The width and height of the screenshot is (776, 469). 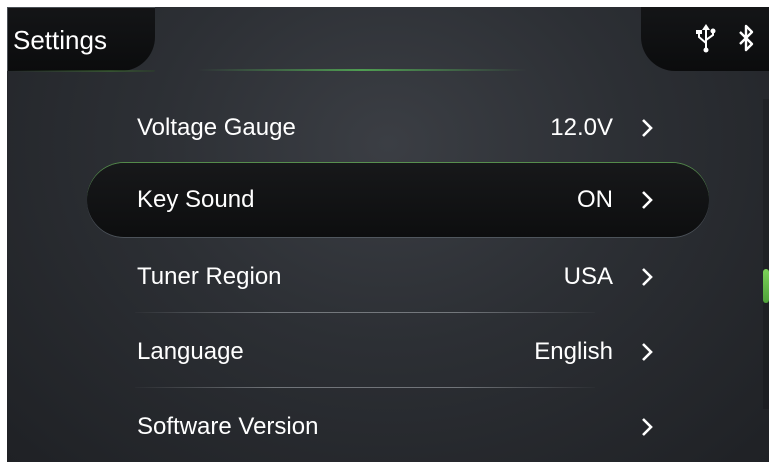 What do you see at coordinates (766, 286) in the screenshot?
I see `scrollbar-thumb` at bounding box center [766, 286].